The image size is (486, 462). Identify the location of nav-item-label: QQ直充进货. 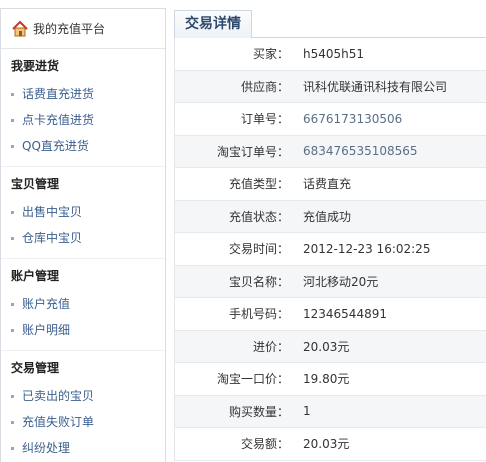
(55, 146).